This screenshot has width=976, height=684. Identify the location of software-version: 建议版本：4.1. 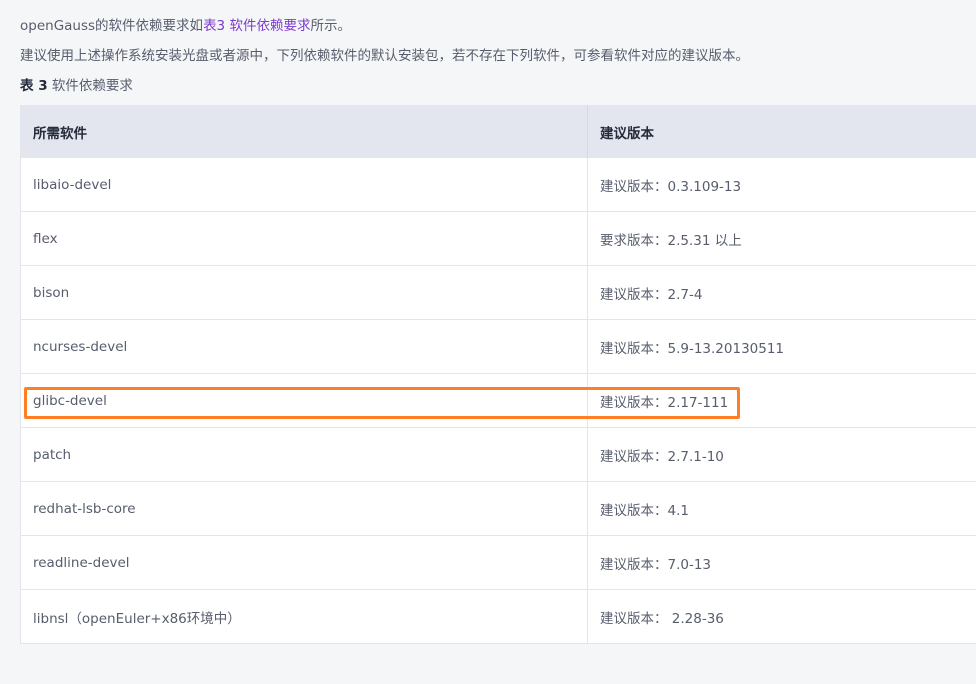
(781, 508).